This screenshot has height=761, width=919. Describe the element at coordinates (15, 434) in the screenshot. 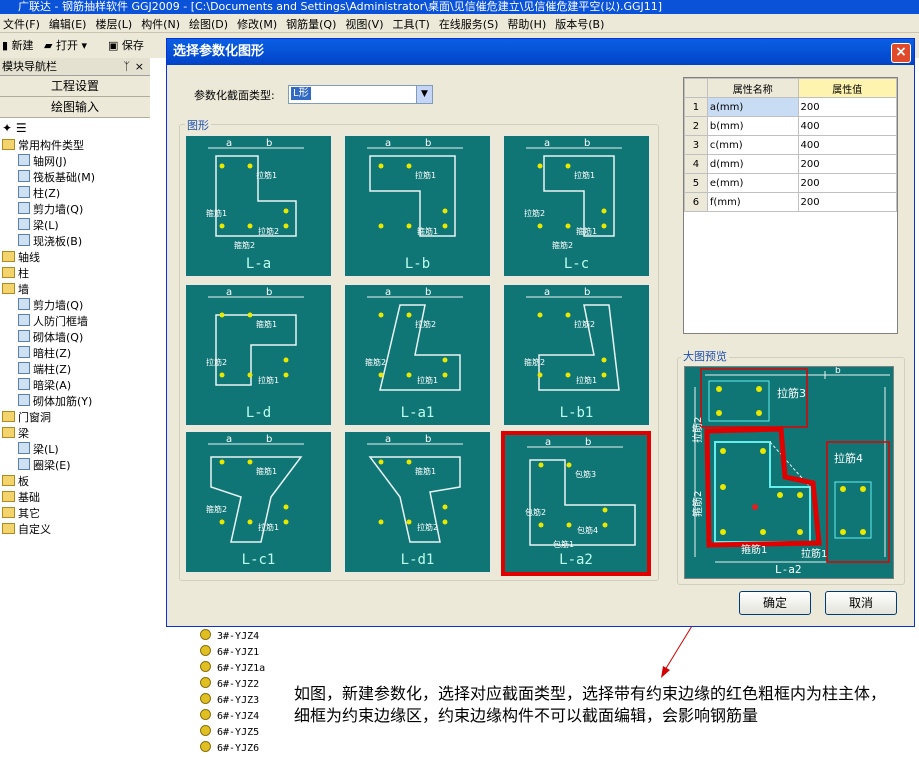

I see `tree-item: 梁` at that location.